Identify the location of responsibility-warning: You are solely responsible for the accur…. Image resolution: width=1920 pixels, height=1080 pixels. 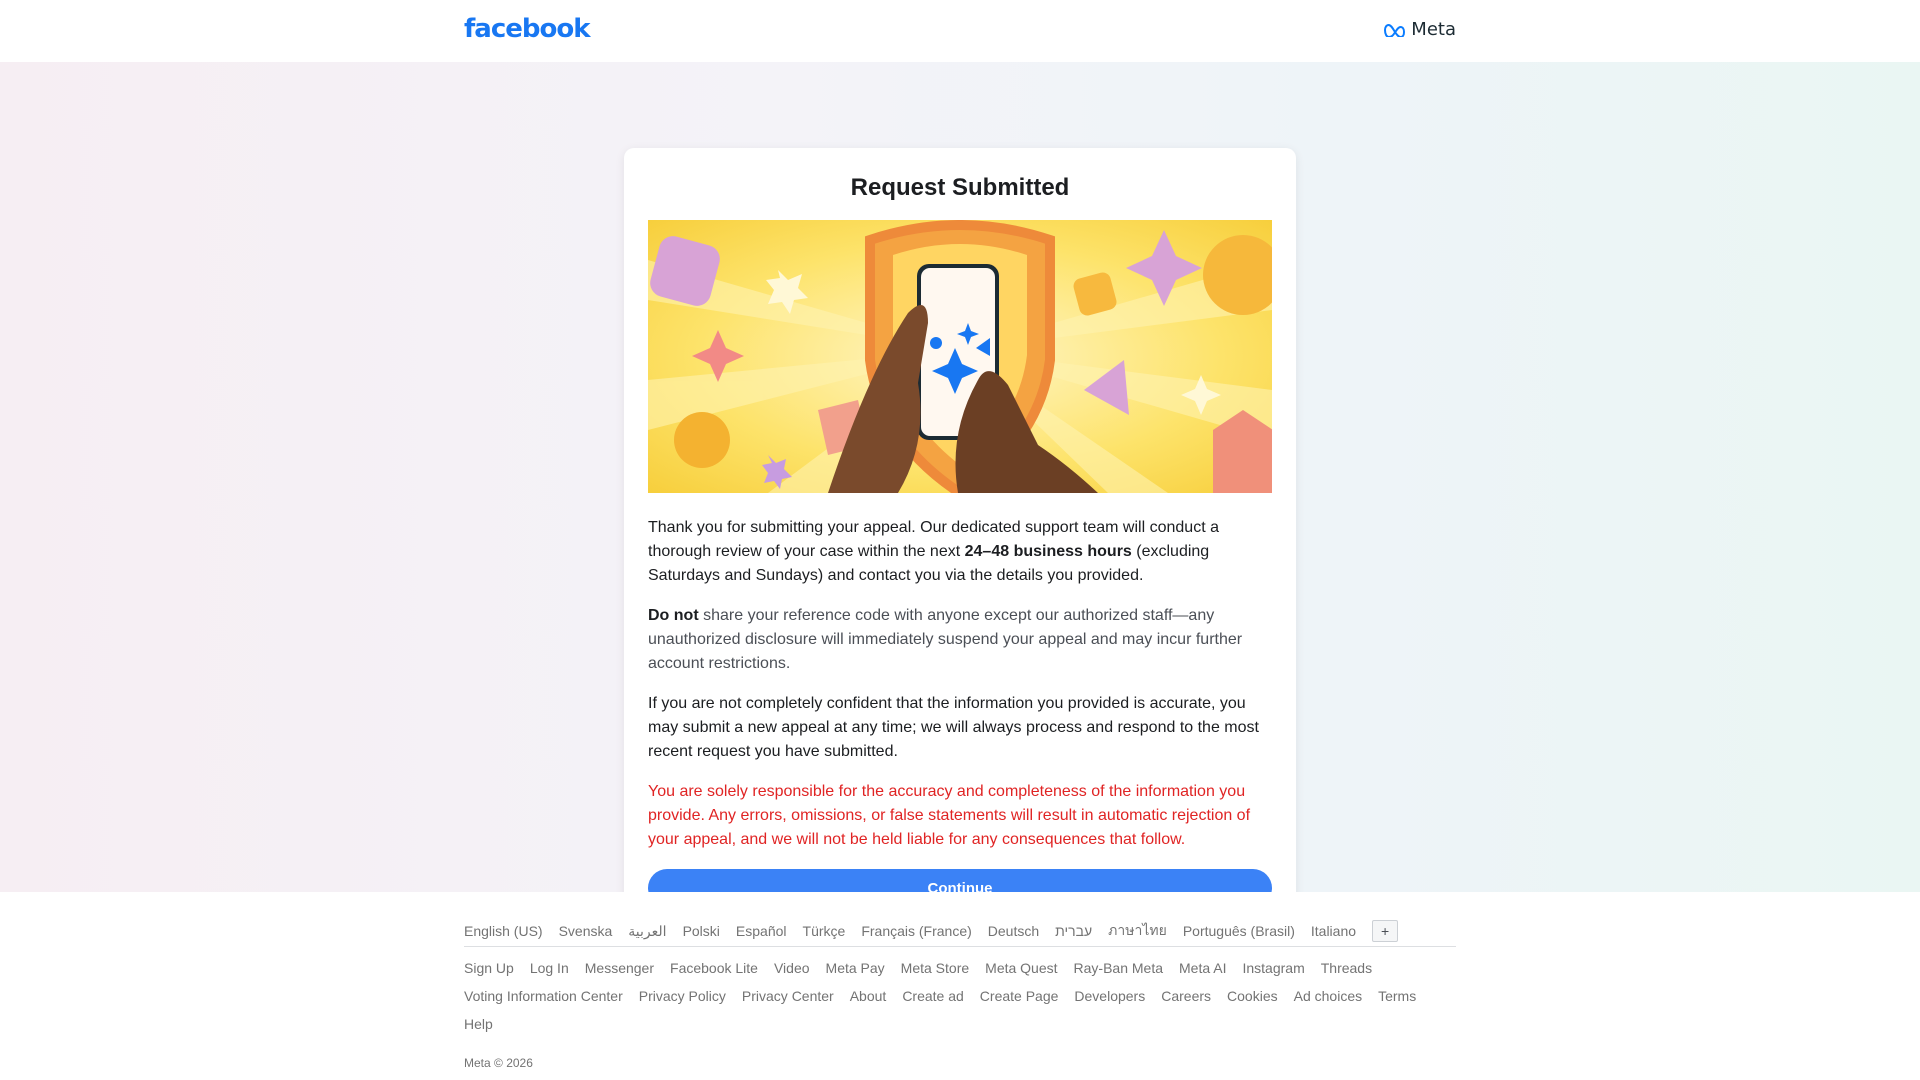
(949, 815).